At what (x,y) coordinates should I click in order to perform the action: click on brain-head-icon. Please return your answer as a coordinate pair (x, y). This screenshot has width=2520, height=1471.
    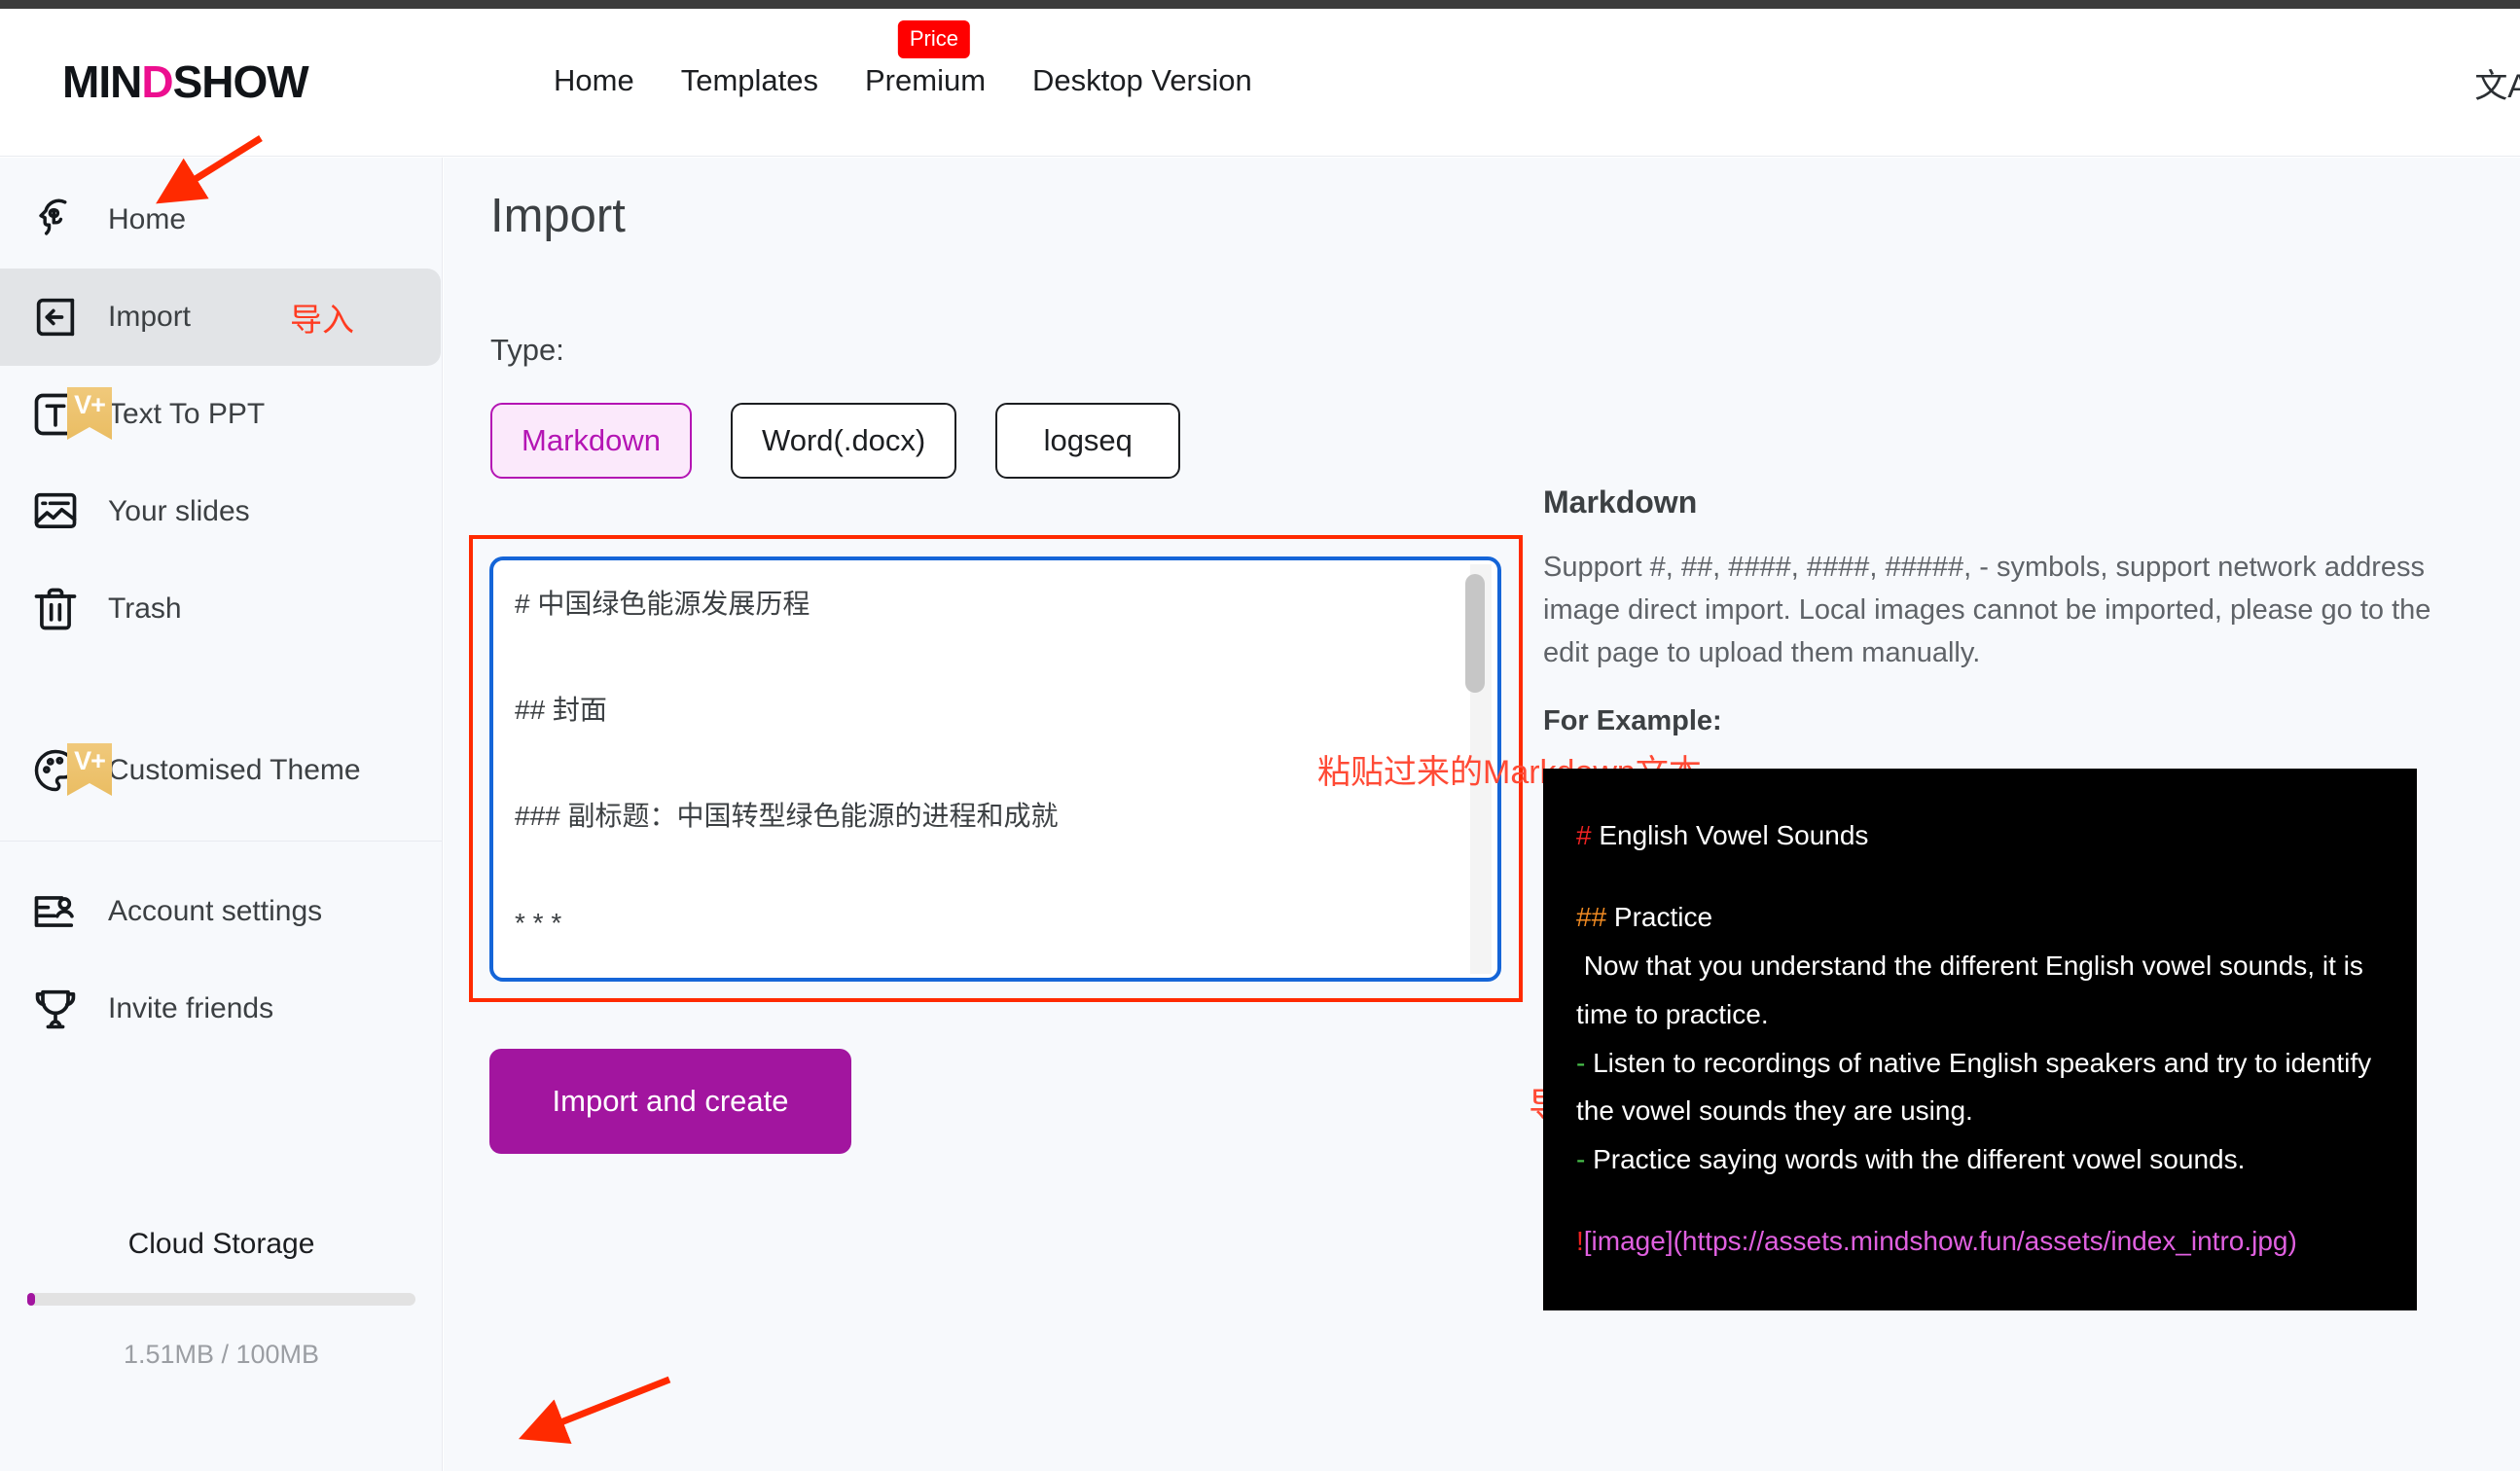
    Looking at the image, I should click on (55, 220).